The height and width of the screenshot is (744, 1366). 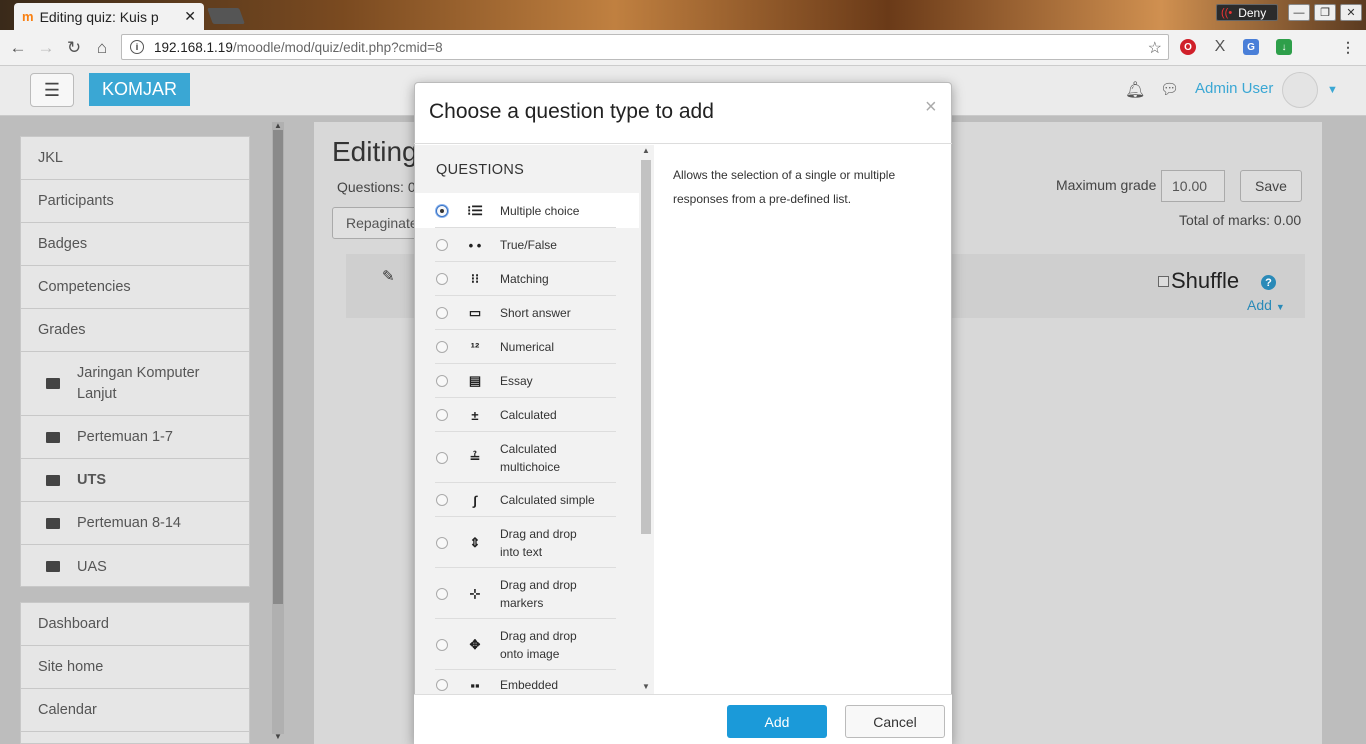 I want to click on restore-button: ❐, so click(x=1325, y=12).